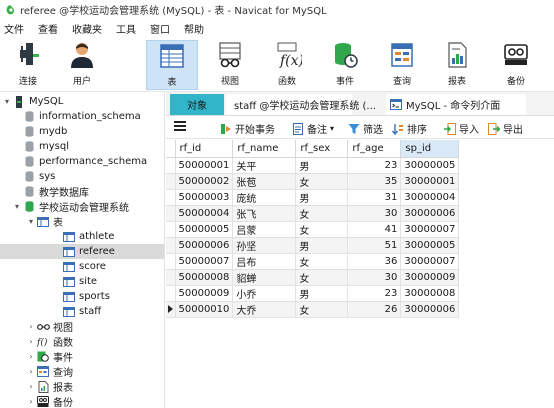 The image size is (554, 408). I want to click on cell-sp-id: 30000004, so click(430, 197).